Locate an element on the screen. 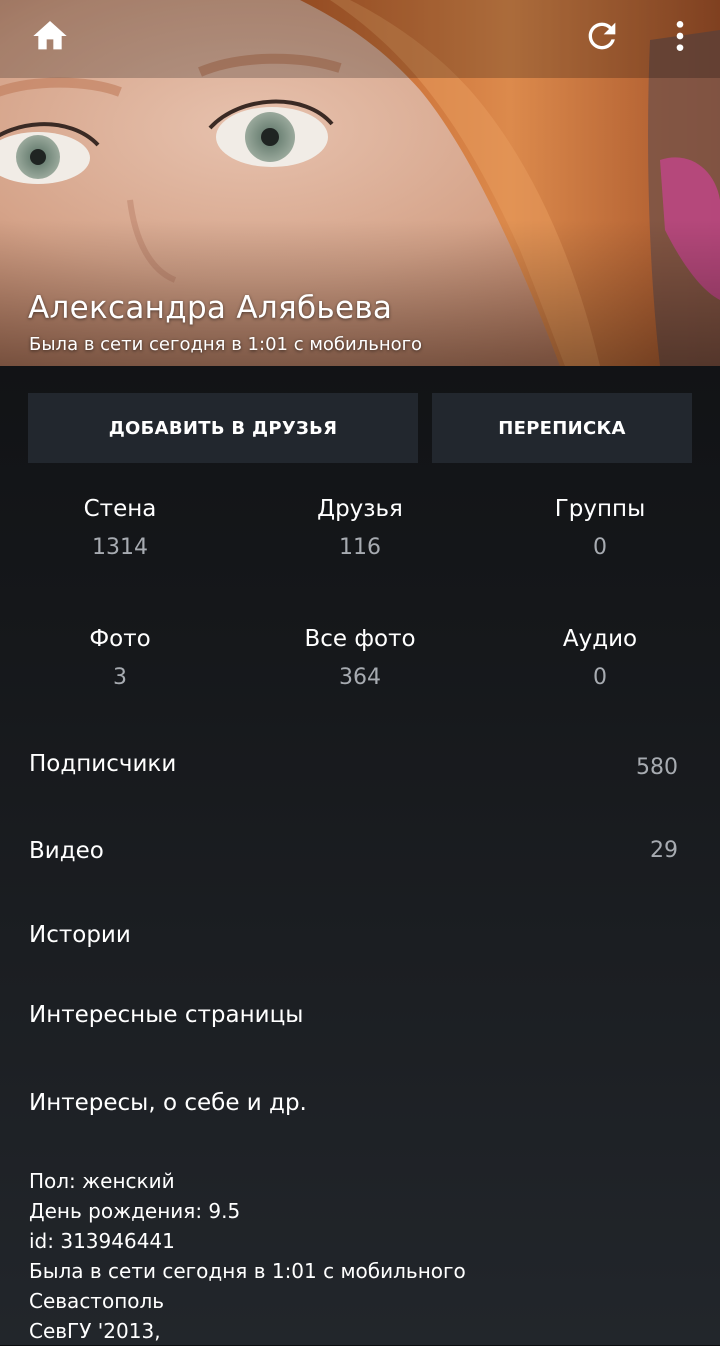 The width and height of the screenshot is (720, 1346). info-university: СевГУ '2013, is located at coordinates (95, 1331).